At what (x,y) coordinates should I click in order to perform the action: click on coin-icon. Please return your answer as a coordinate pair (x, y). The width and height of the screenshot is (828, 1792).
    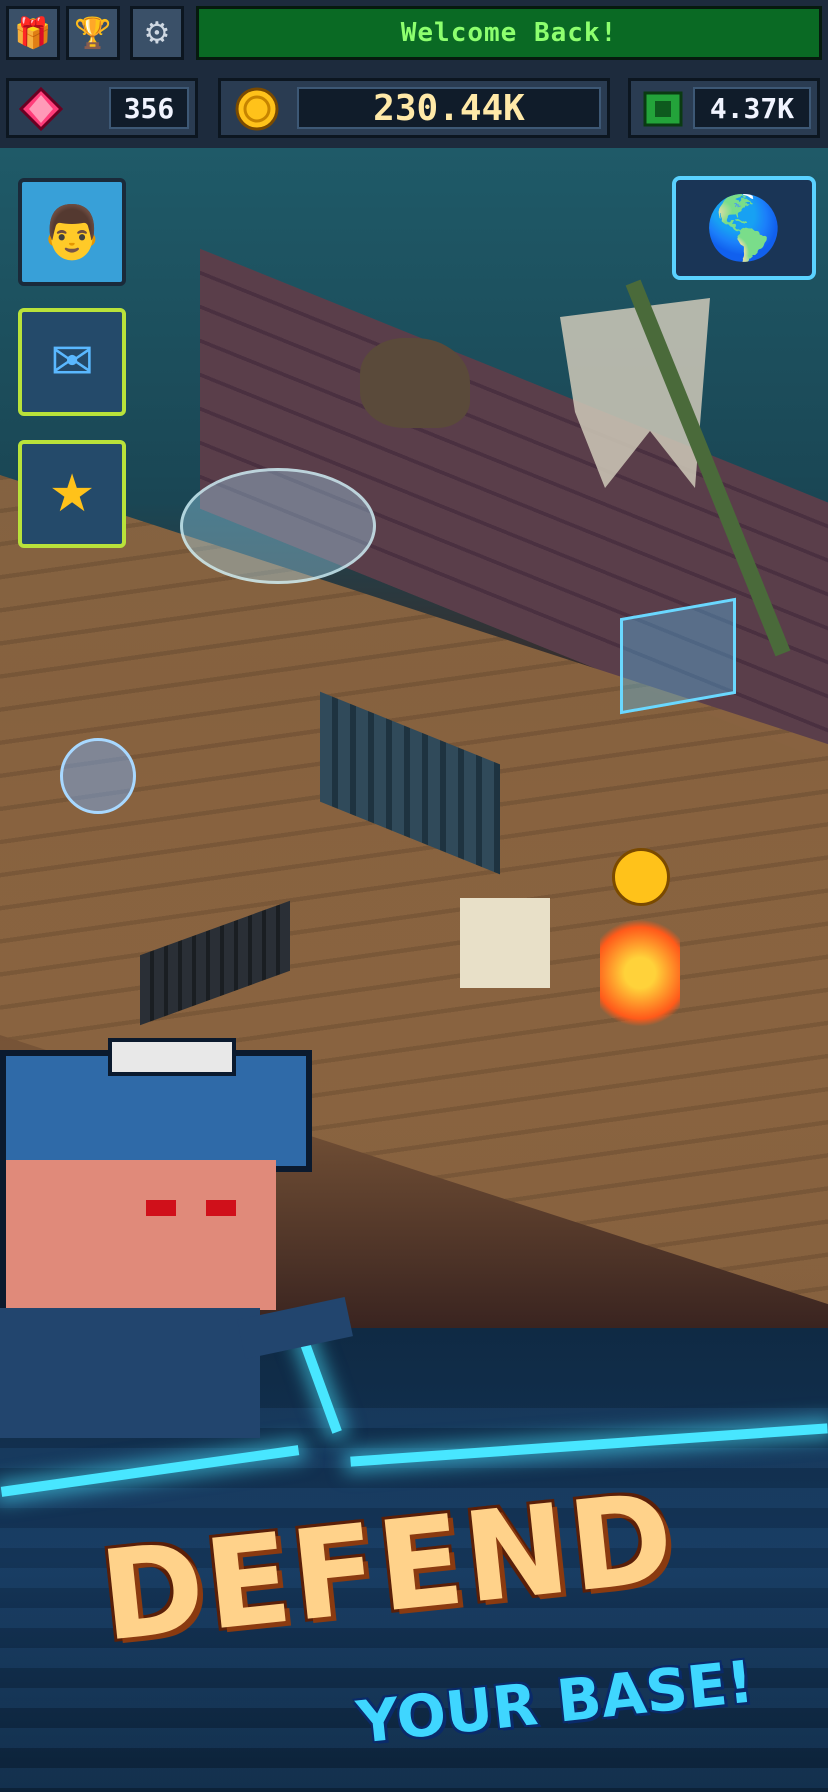
    Looking at the image, I should click on (257, 109).